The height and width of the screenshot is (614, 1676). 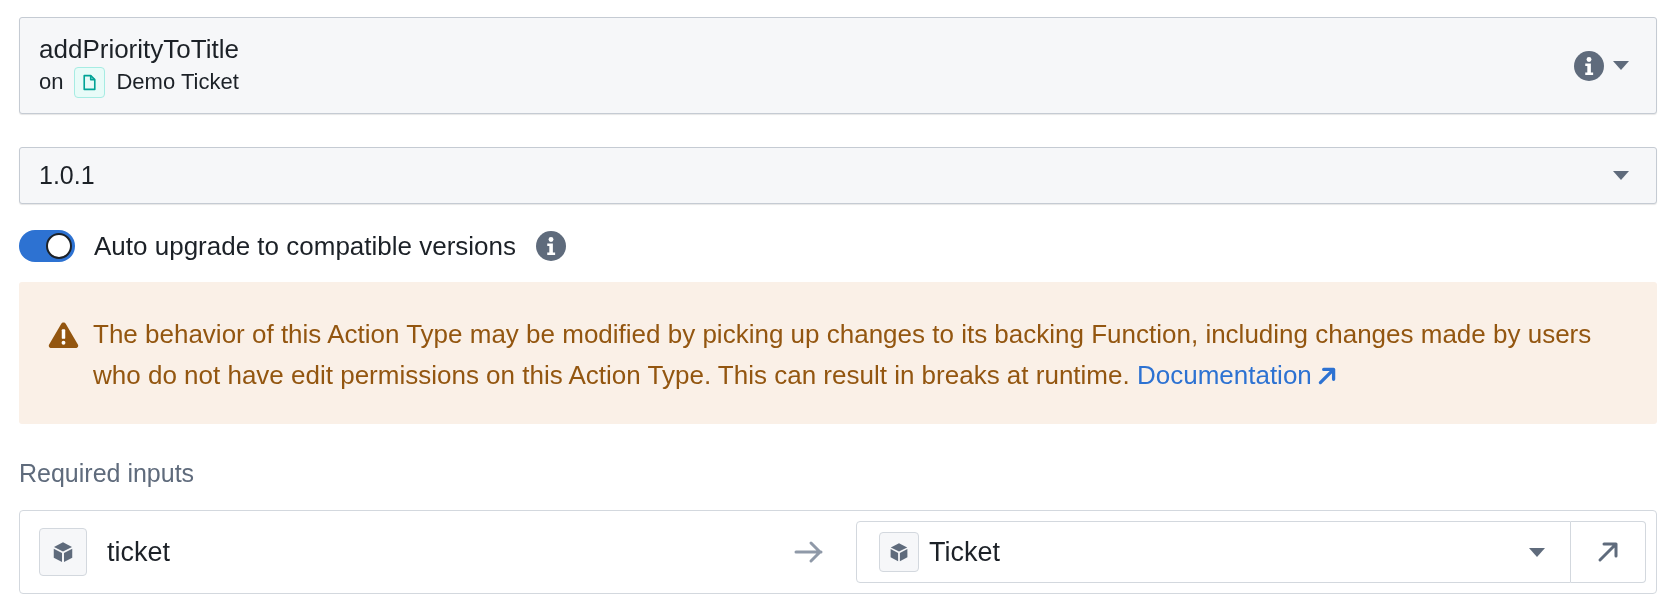 What do you see at coordinates (51, 82) in the screenshot?
I see `on-label: on` at bounding box center [51, 82].